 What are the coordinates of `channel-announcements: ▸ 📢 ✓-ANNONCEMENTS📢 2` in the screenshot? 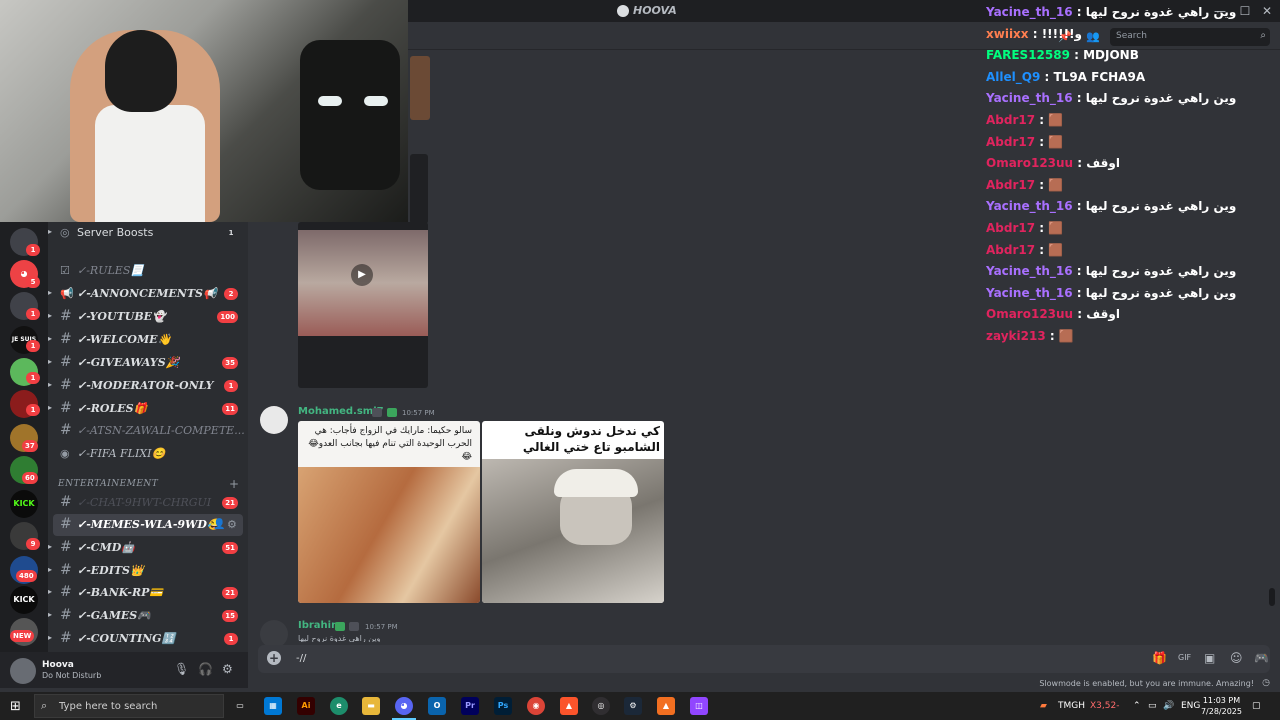 It's located at (148, 294).